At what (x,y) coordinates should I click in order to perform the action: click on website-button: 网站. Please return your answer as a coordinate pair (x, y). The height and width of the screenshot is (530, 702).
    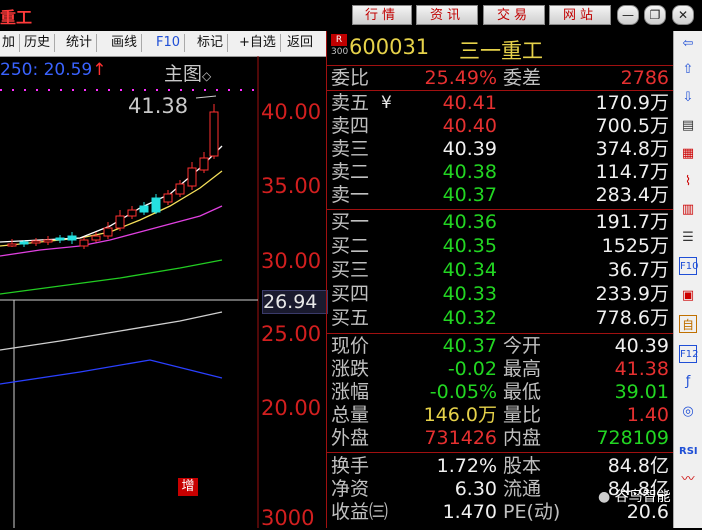
    Looking at the image, I should click on (580, 15).